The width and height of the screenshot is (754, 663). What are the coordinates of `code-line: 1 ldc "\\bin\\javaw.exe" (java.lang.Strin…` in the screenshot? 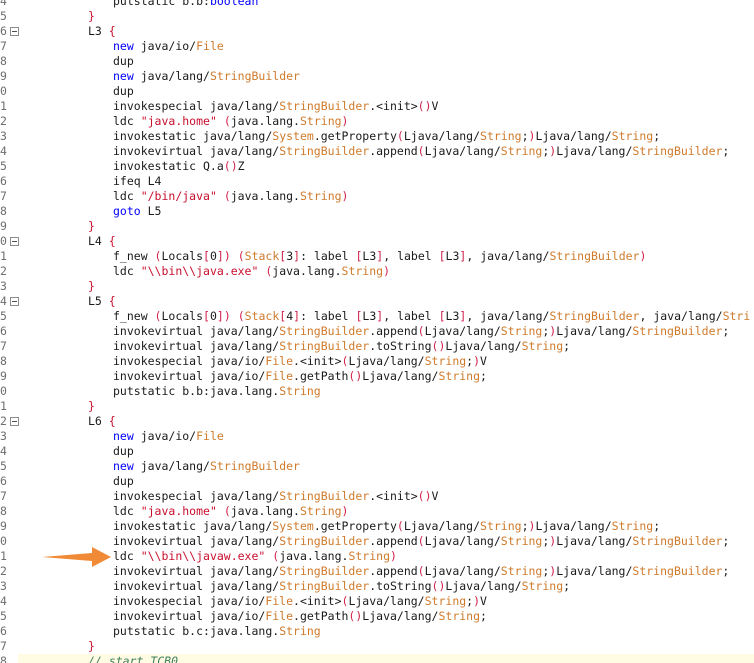 It's located at (377, 556).